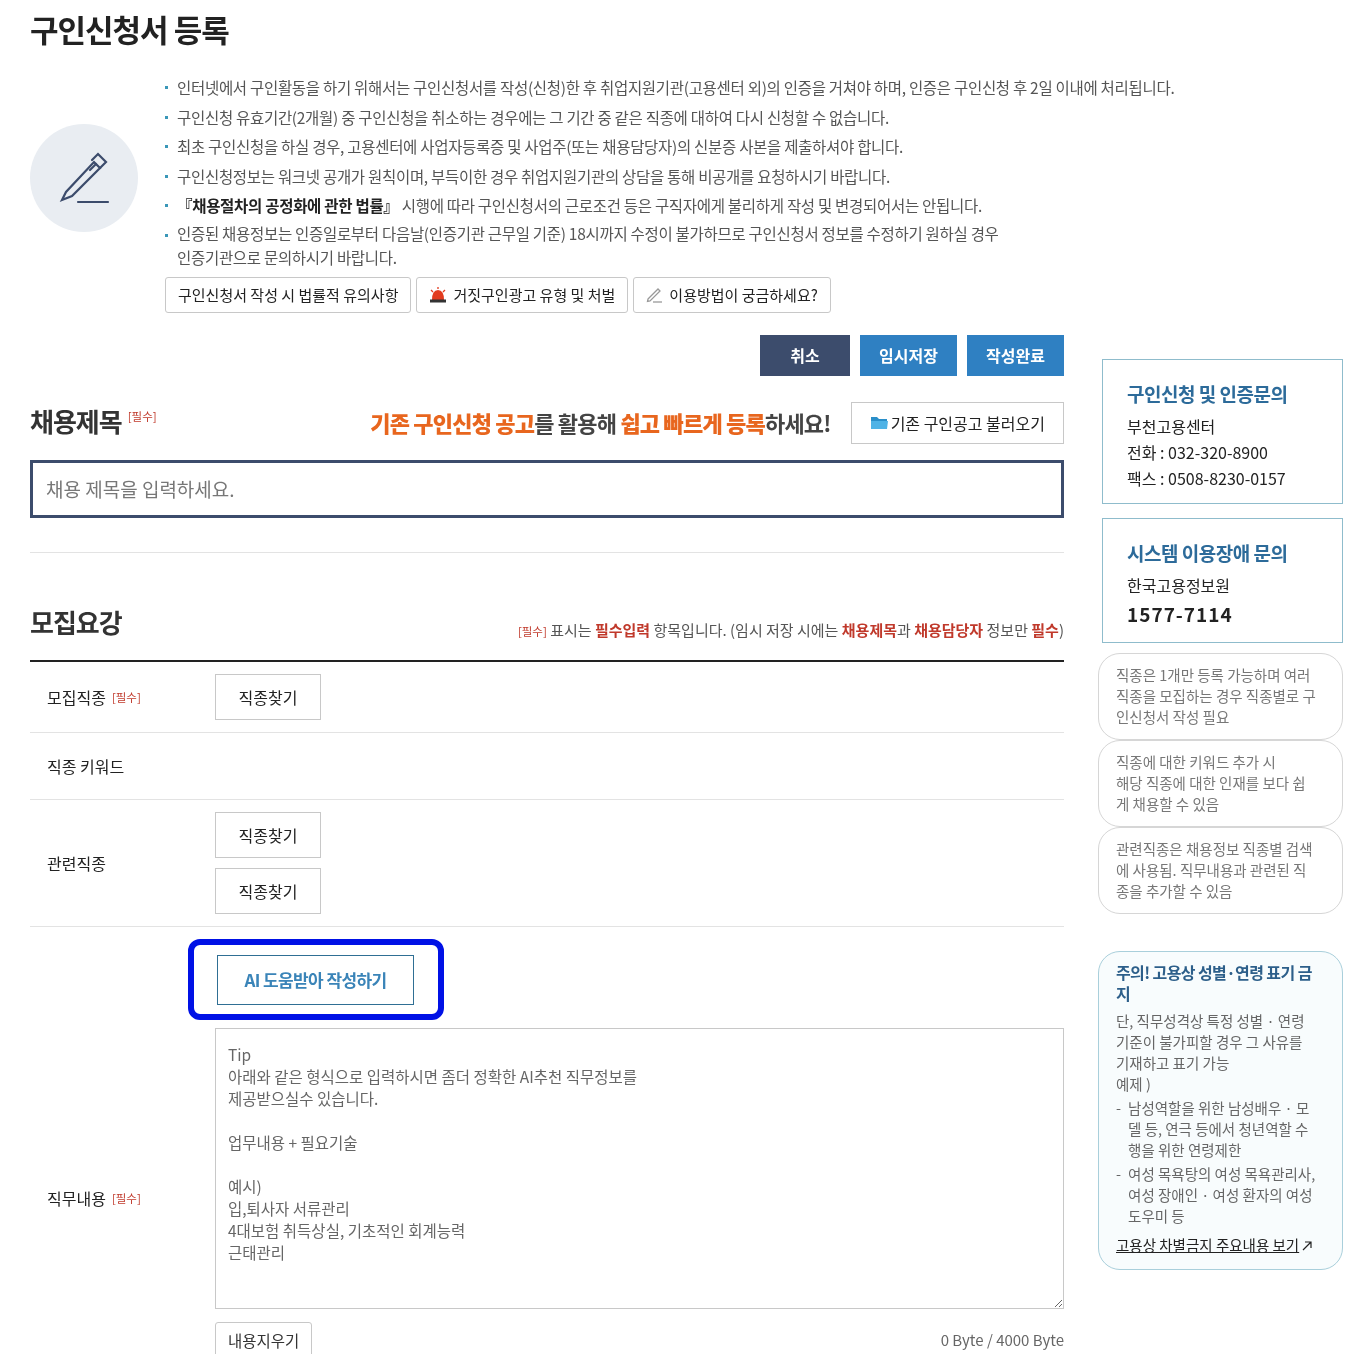 This screenshot has width=1359, height=1354. What do you see at coordinates (1002, 1339) in the screenshot?
I see `byte-counter: 0 Byte / 4000 Byte` at bounding box center [1002, 1339].